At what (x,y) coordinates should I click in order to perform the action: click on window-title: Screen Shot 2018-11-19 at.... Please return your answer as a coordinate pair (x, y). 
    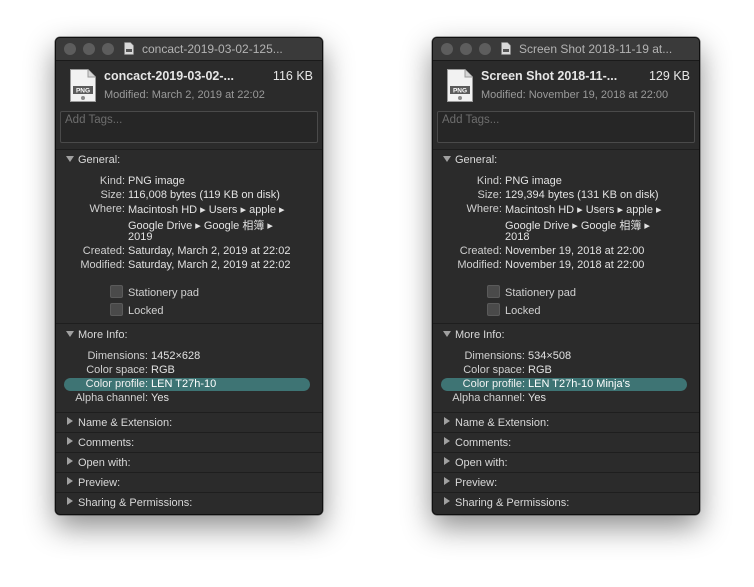
    Looking at the image, I should click on (596, 49).